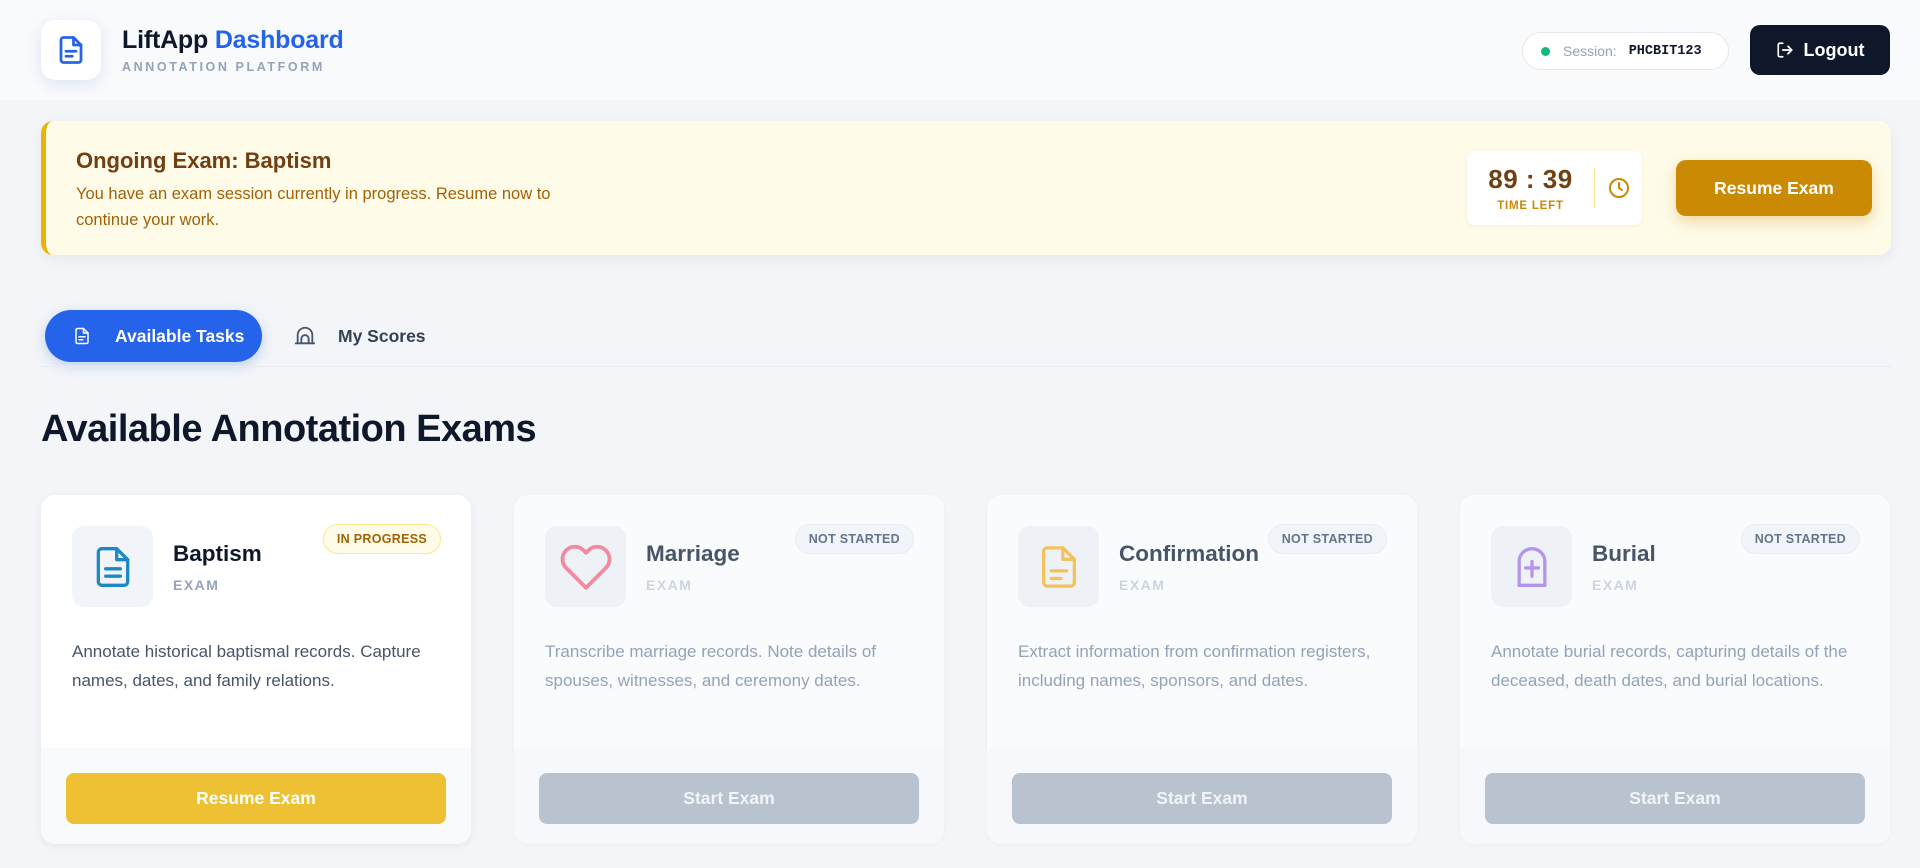  I want to click on session-status-dot, so click(1545, 51).